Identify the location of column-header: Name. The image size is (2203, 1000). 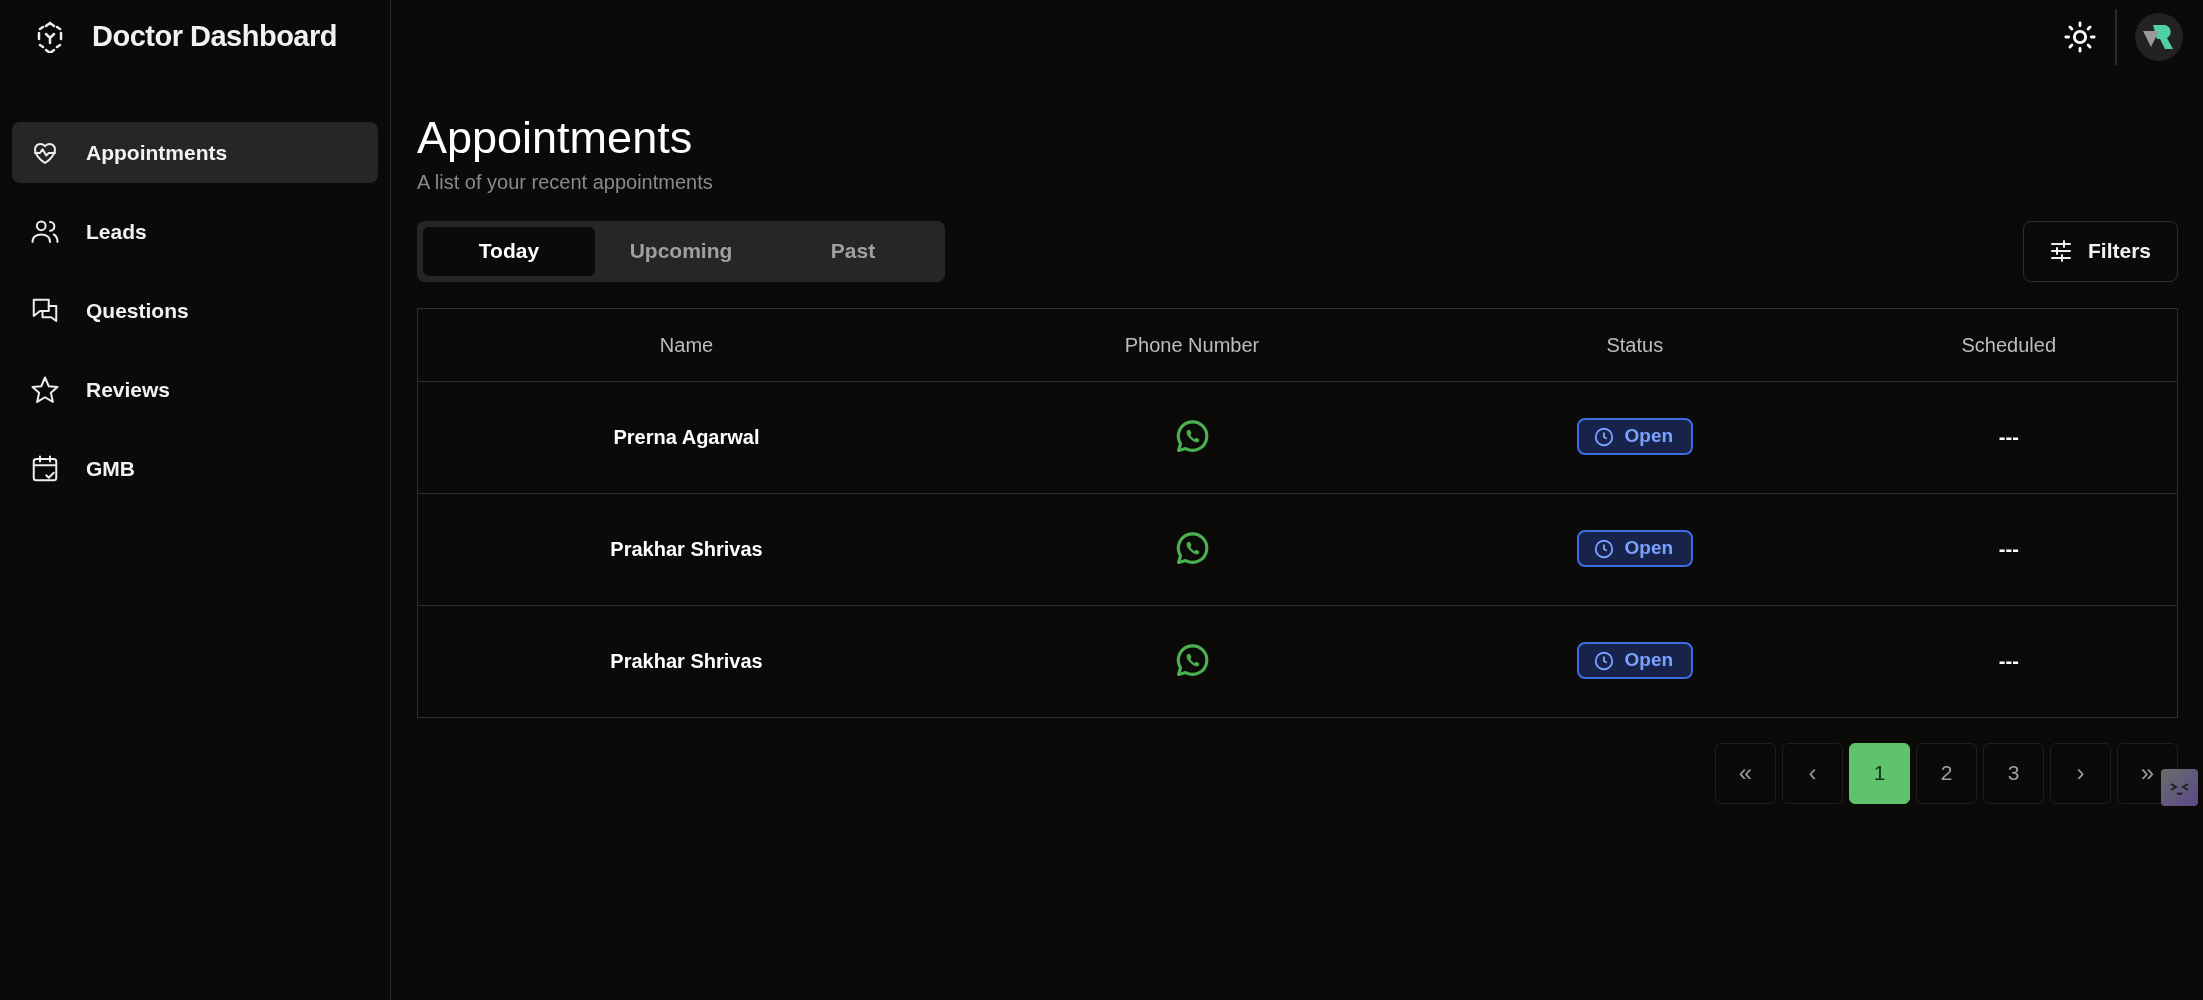
(686, 344).